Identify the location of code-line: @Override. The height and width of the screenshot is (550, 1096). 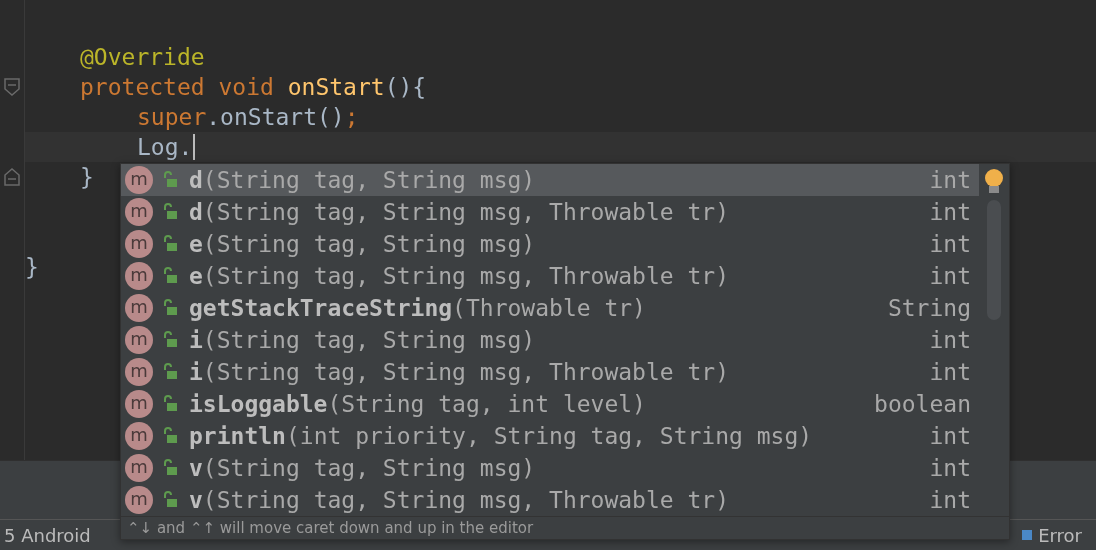
(142, 57).